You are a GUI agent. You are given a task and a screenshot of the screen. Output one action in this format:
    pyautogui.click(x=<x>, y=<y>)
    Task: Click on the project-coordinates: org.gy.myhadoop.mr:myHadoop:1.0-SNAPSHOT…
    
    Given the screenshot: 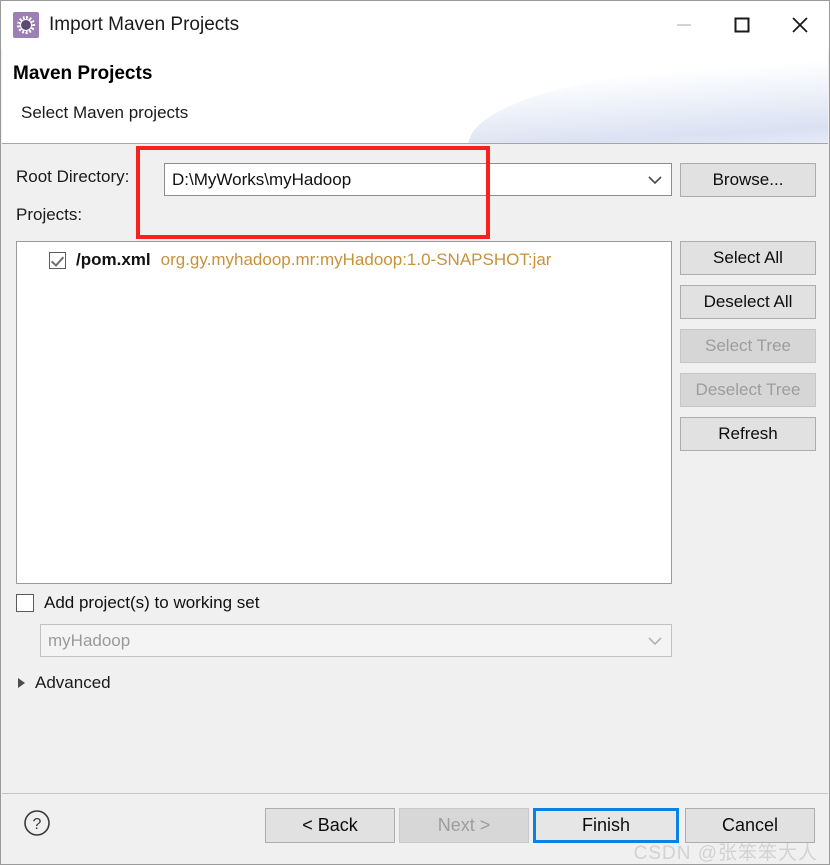 What is the action you would take?
    pyautogui.click(x=356, y=259)
    